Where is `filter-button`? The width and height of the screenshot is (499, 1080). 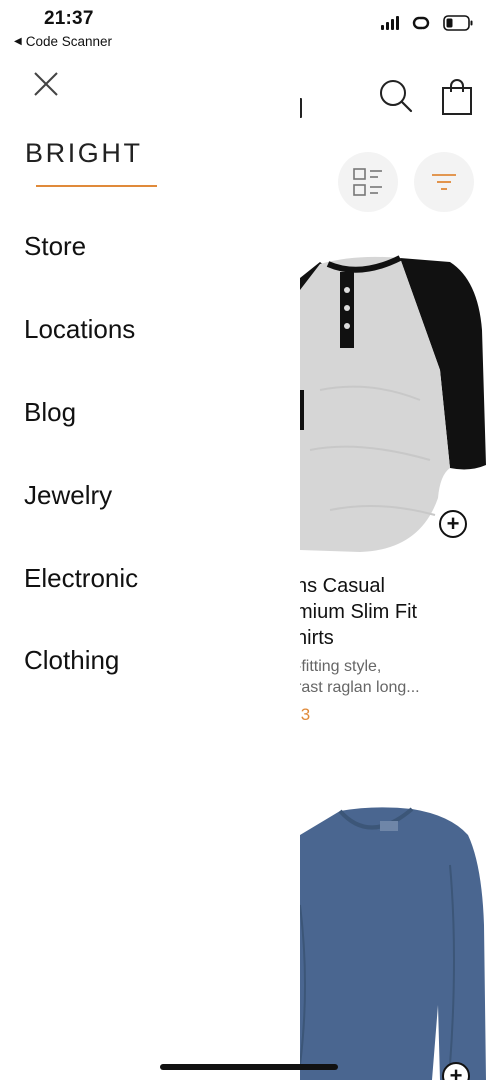 filter-button is located at coordinates (444, 182).